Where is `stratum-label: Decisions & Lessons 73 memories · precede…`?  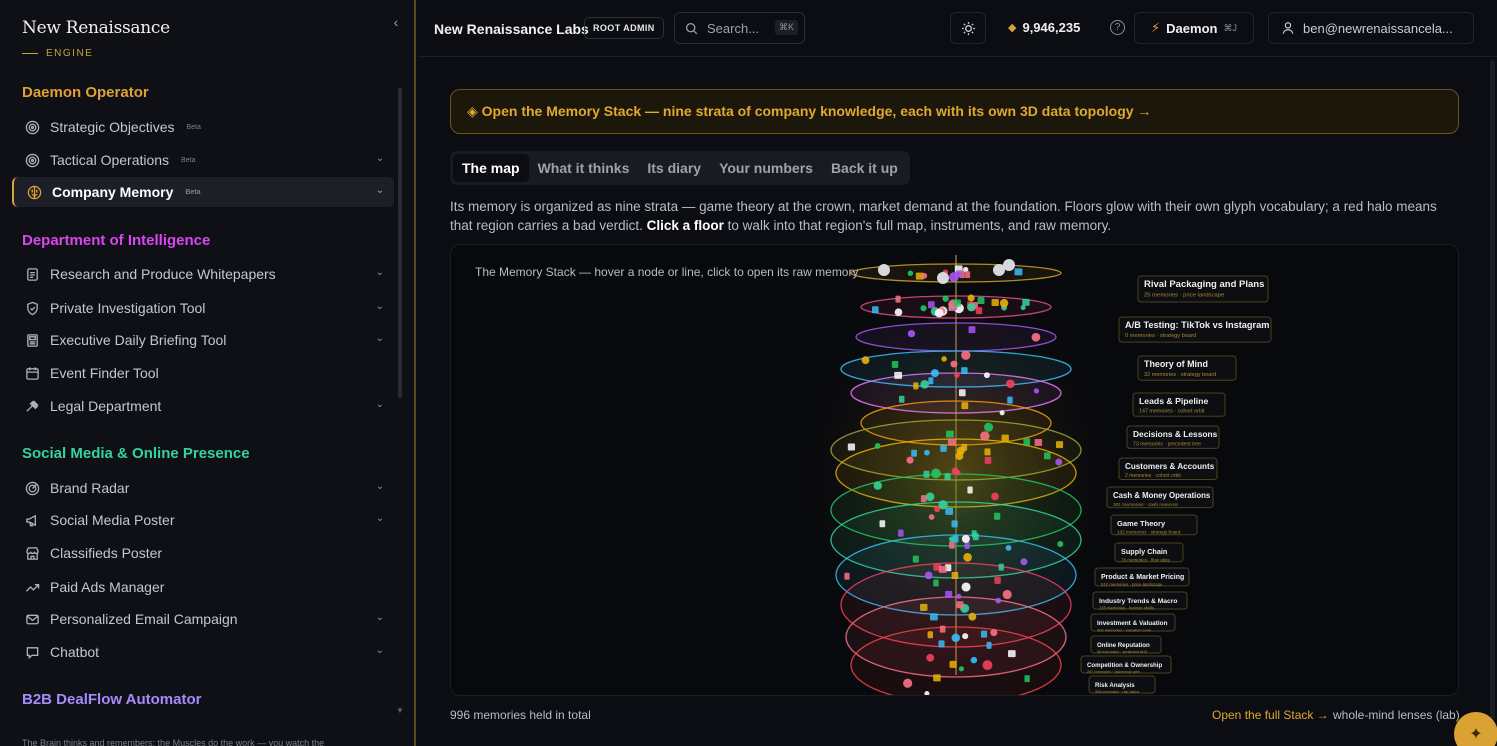
stratum-label: Decisions & Lessons 73 memories · precede… is located at coordinates (1173, 437).